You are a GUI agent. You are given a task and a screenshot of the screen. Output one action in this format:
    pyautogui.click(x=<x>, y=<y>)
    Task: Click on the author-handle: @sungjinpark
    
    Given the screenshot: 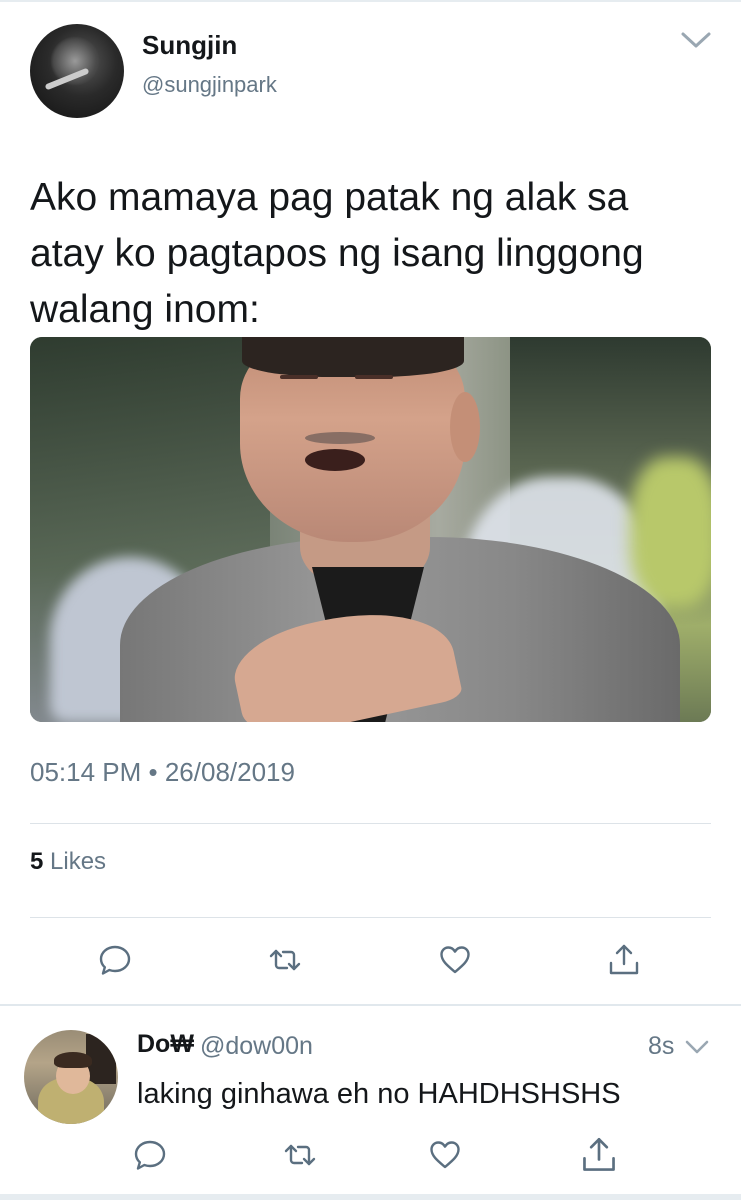 What is the action you would take?
    pyautogui.click(x=209, y=85)
    